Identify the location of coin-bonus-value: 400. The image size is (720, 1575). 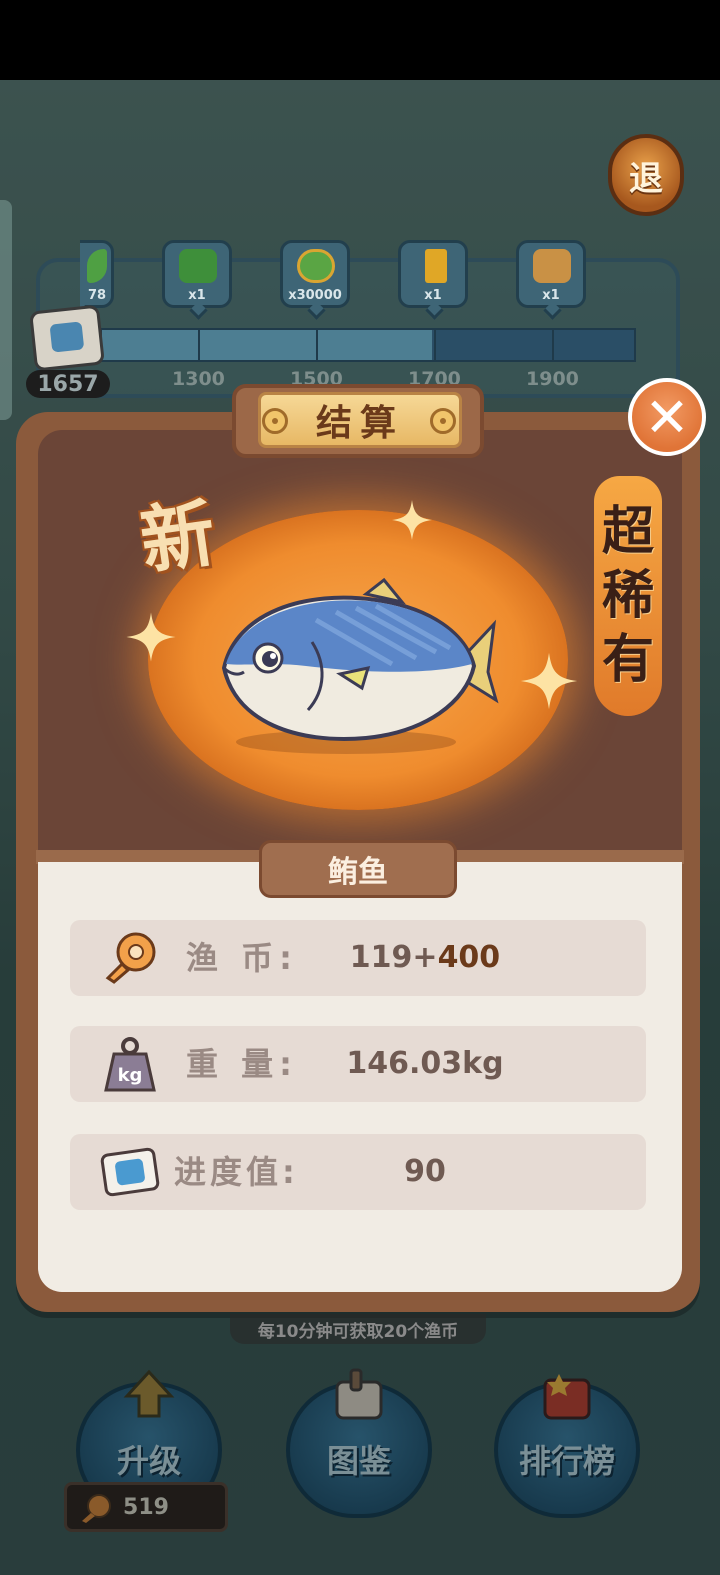
(469, 957).